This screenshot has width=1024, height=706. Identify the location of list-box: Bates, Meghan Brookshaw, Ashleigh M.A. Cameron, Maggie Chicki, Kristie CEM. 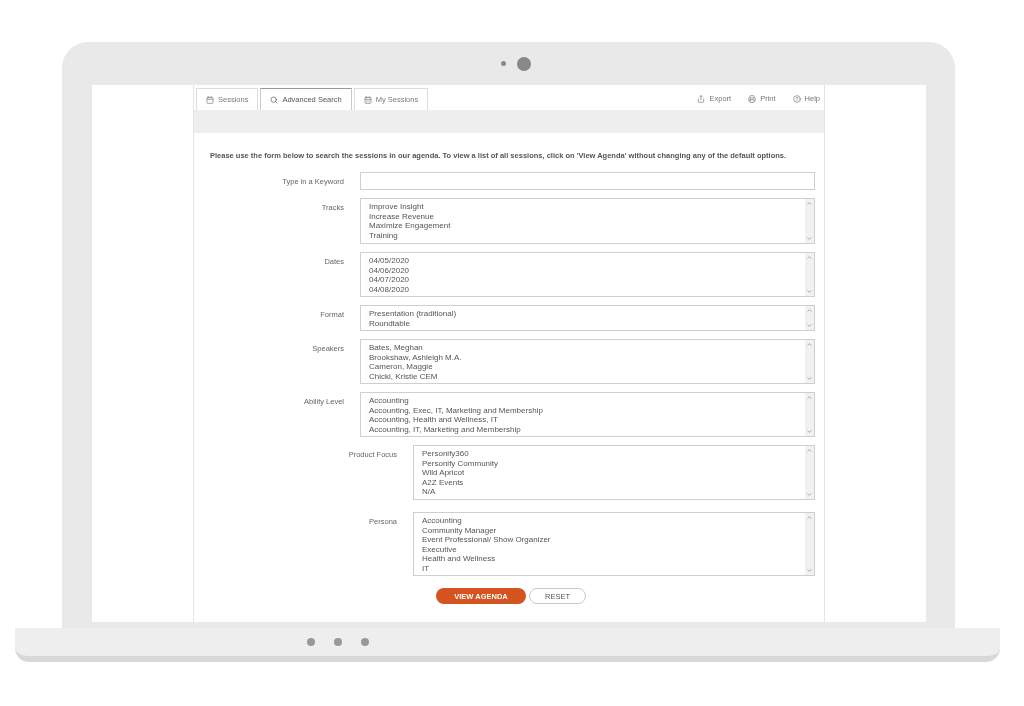
(587, 362).